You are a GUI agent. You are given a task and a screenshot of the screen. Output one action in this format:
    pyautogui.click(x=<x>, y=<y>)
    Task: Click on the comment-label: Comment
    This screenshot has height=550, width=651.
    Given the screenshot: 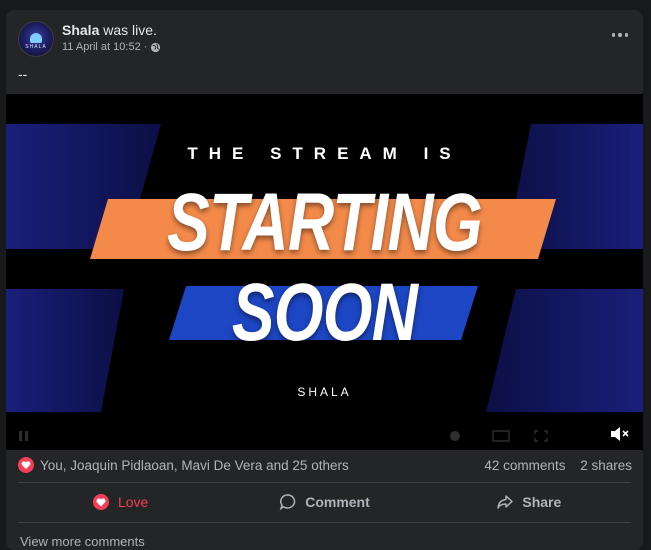 What is the action you would take?
    pyautogui.click(x=337, y=502)
    